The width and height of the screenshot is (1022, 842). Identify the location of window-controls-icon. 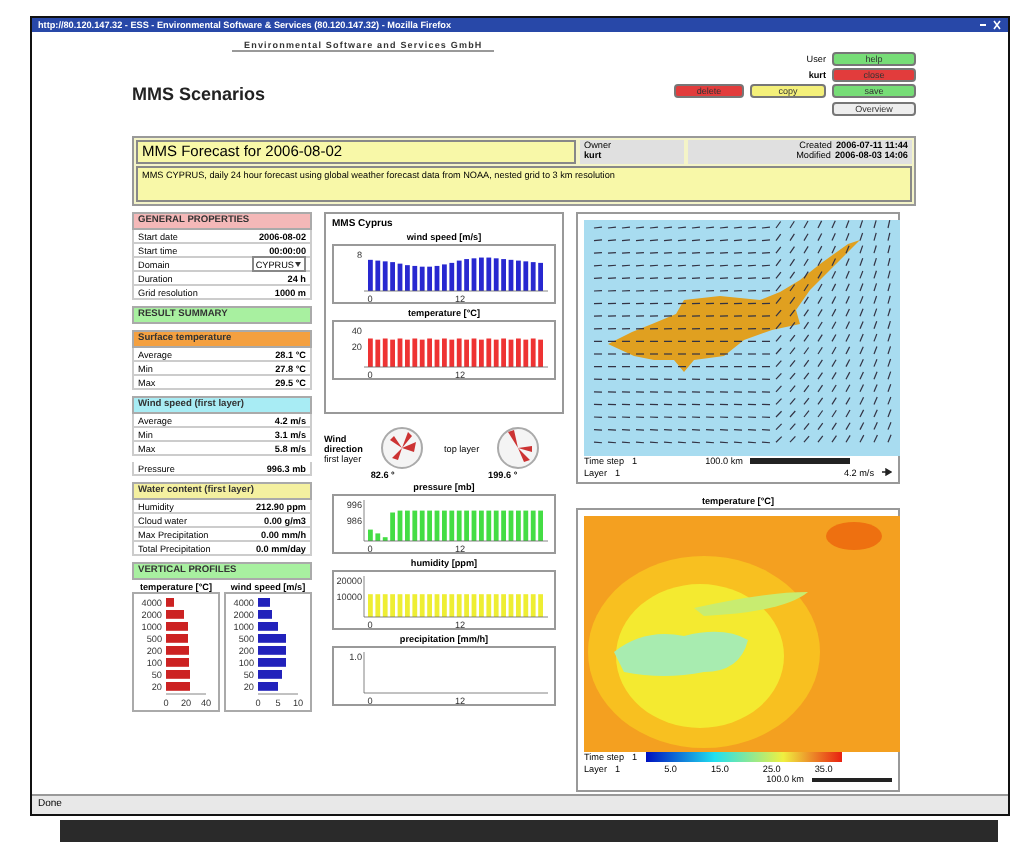
(990, 25).